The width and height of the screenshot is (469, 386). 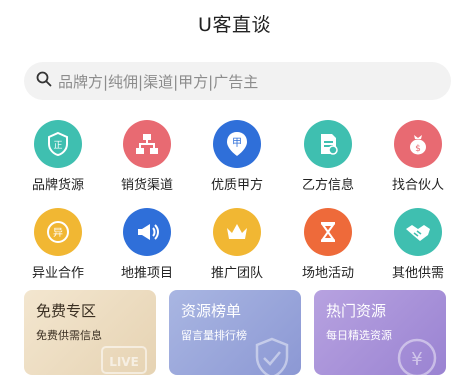 I want to click on cooperation-badge-icon: 异, so click(x=58, y=232).